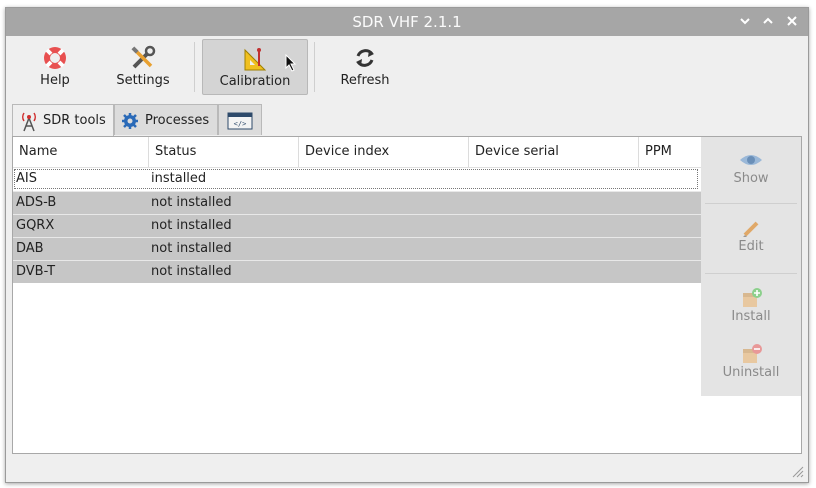 The image size is (816, 488). Describe the element at coordinates (407, 67) in the screenshot. I see `toolbar: Help Settings Calibration Refresh` at that location.